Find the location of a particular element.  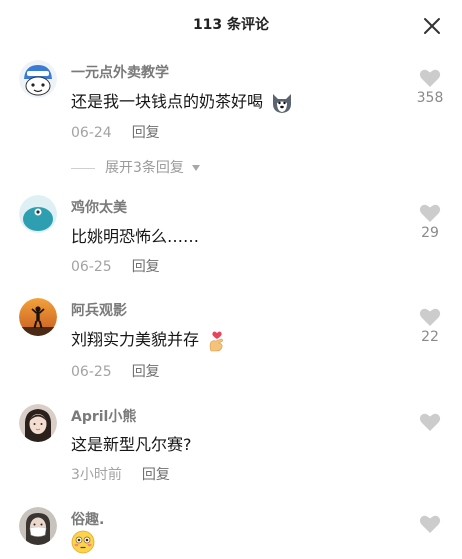

comment-text: 刘翔实力美貌并存 is located at coordinates (149, 339).